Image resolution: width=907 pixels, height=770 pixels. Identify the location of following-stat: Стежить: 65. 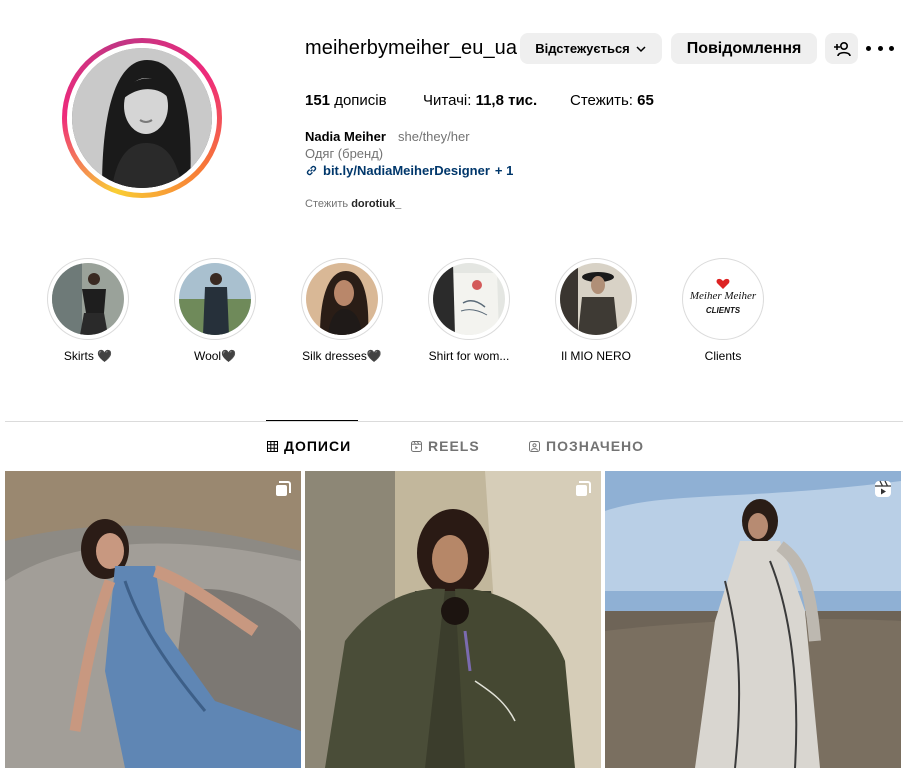
(612, 100).